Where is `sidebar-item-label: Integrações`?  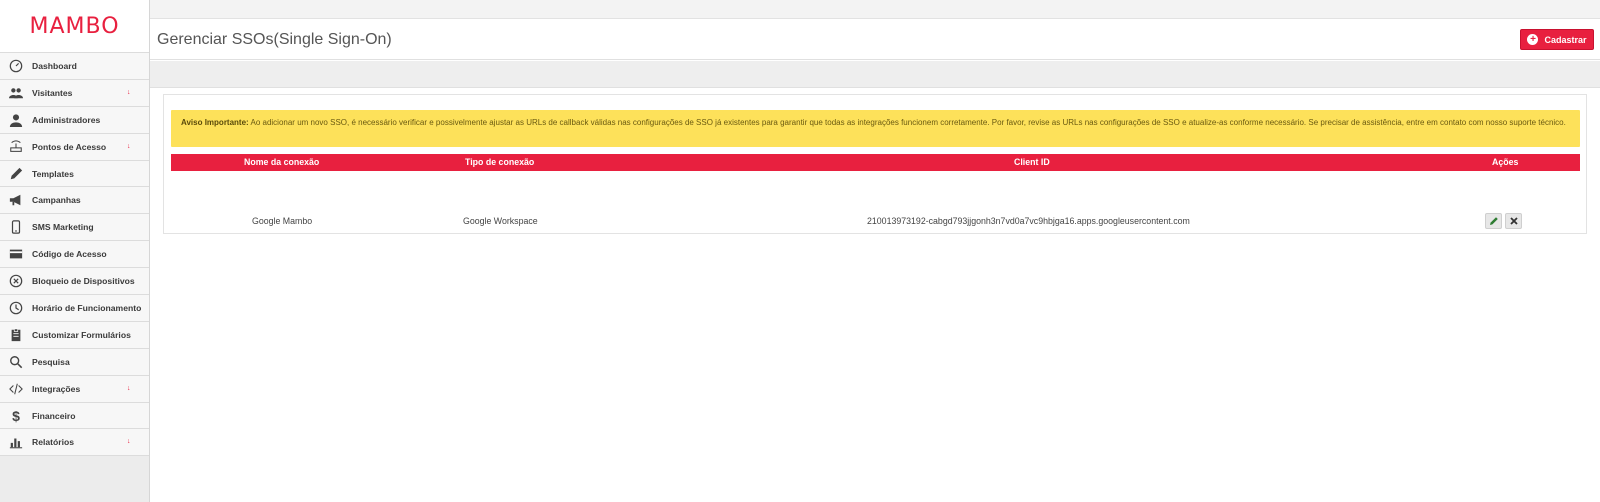 sidebar-item-label: Integrações is located at coordinates (56, 388).